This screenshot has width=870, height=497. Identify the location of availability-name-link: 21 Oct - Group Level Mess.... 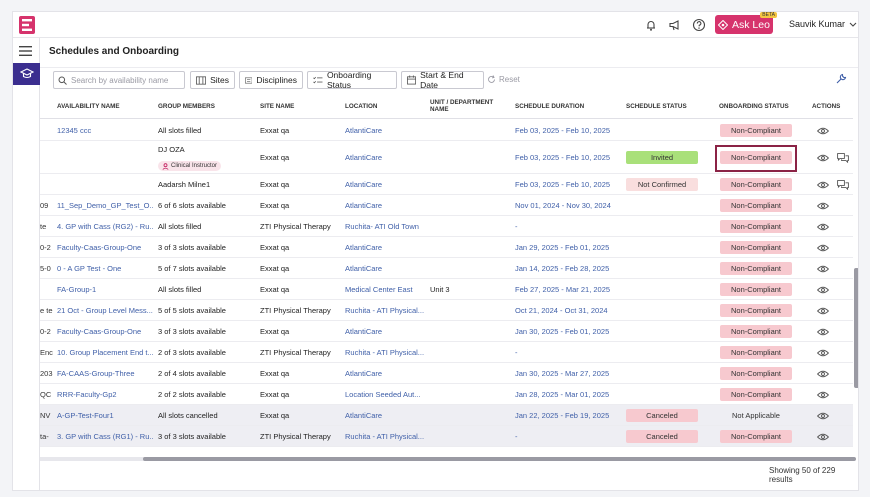
(105, 310).